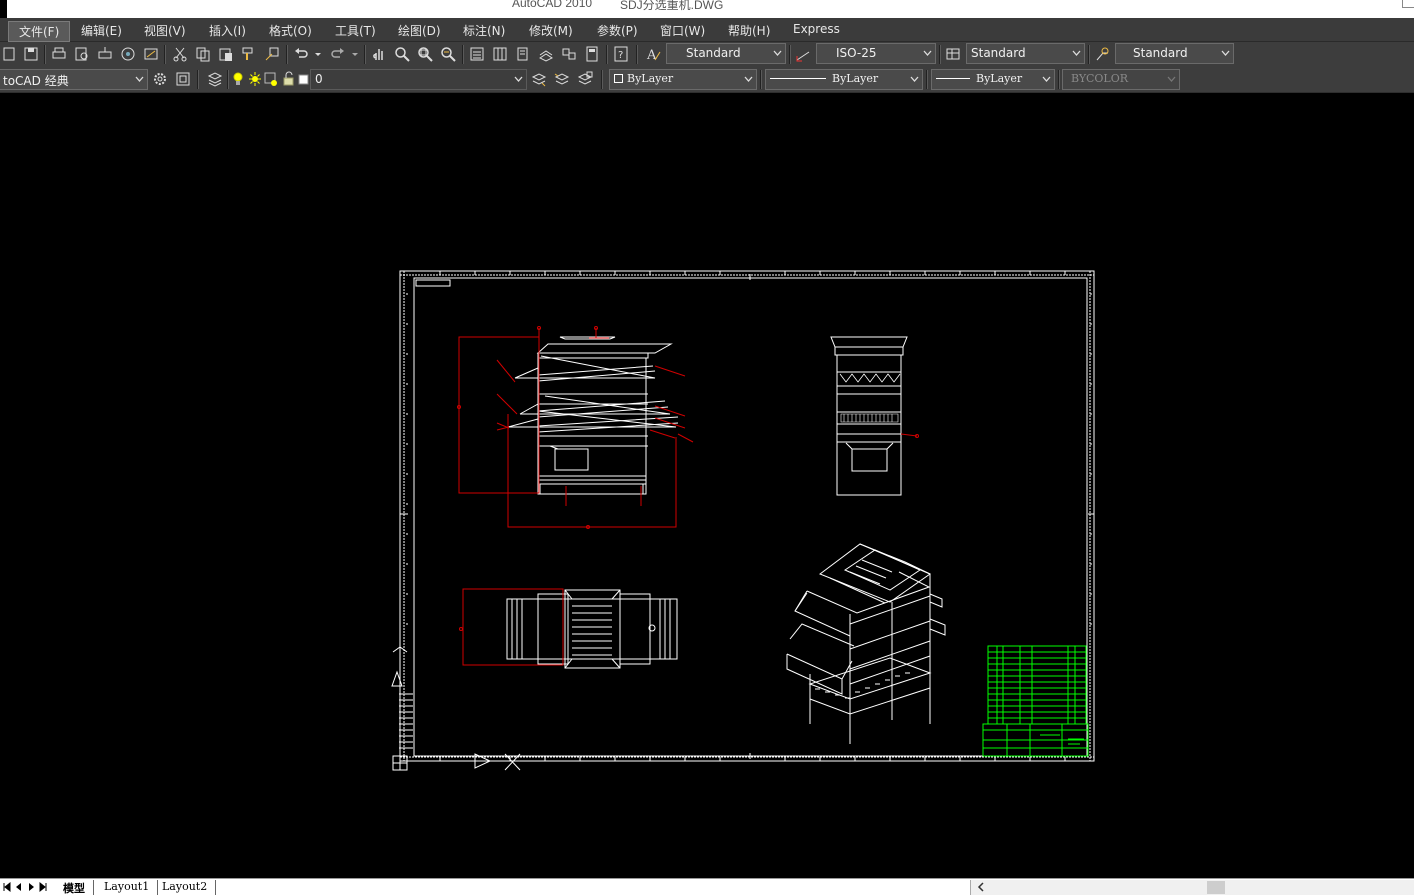  I want to click on multileader-style-select: Standard, so click(1174, 53).